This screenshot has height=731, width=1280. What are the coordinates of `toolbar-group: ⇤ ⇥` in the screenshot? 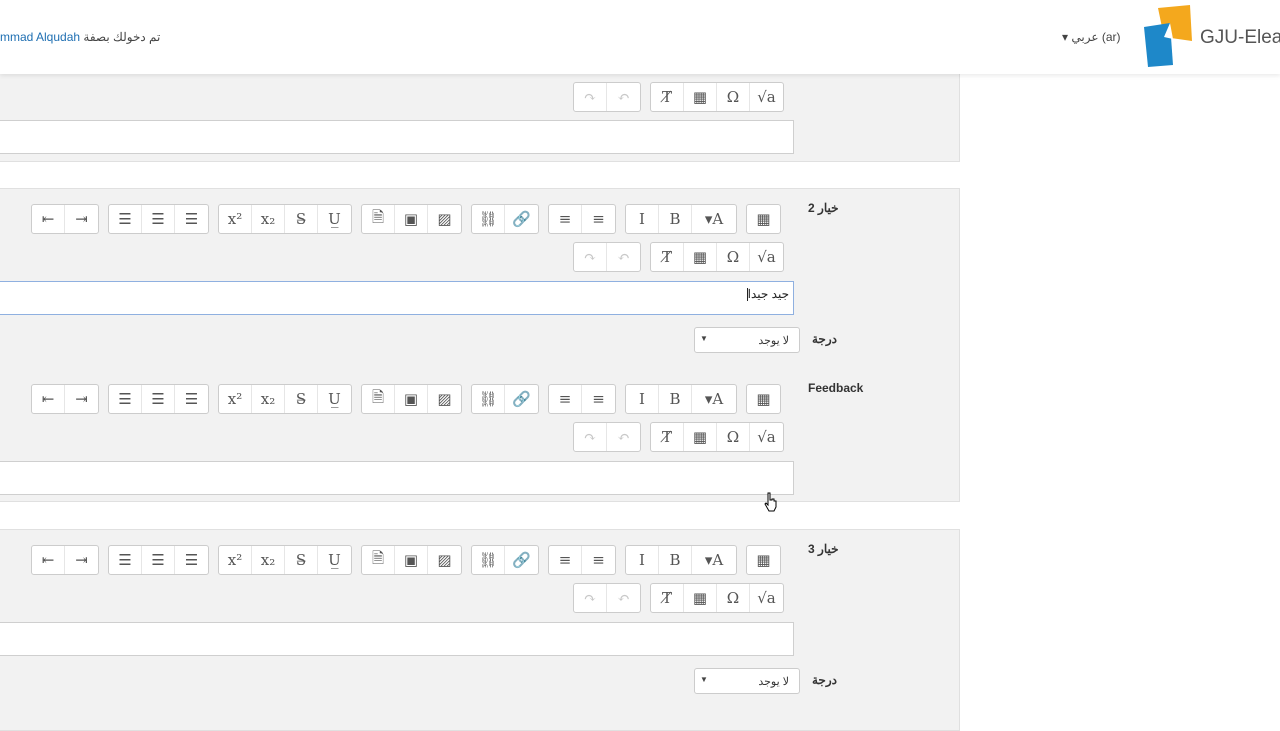 It's located at (65, 219).